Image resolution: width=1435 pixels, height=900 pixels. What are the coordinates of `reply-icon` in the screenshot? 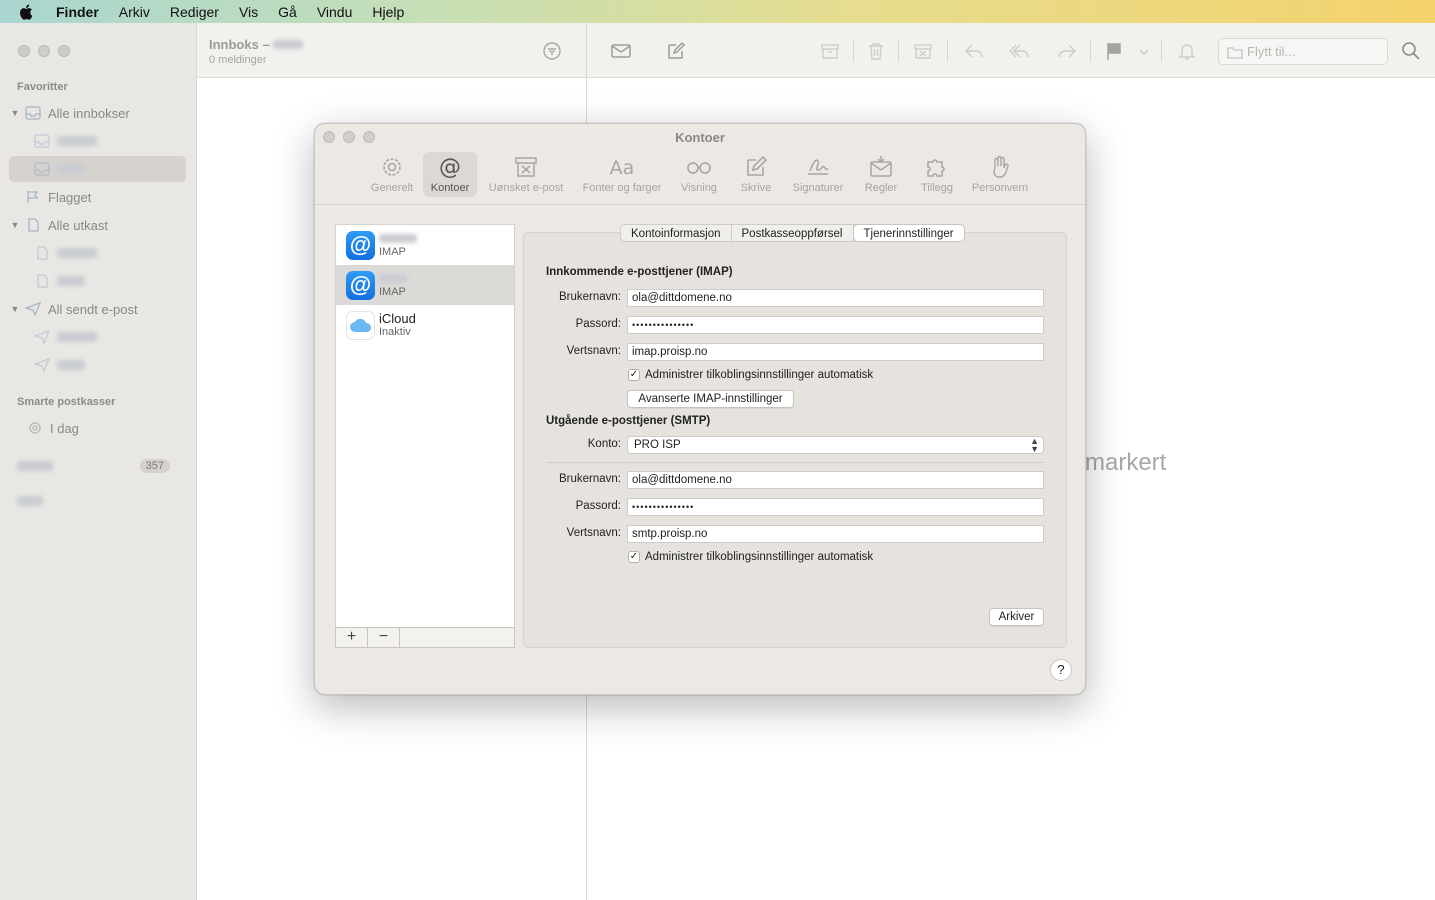 It's located at (974, 51).